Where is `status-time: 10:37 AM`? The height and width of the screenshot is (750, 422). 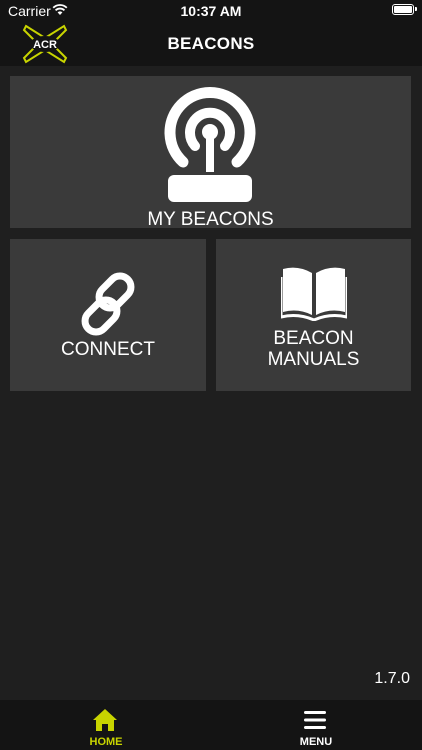 status-time: 10:37 AM is located at coordinates (211, 11).